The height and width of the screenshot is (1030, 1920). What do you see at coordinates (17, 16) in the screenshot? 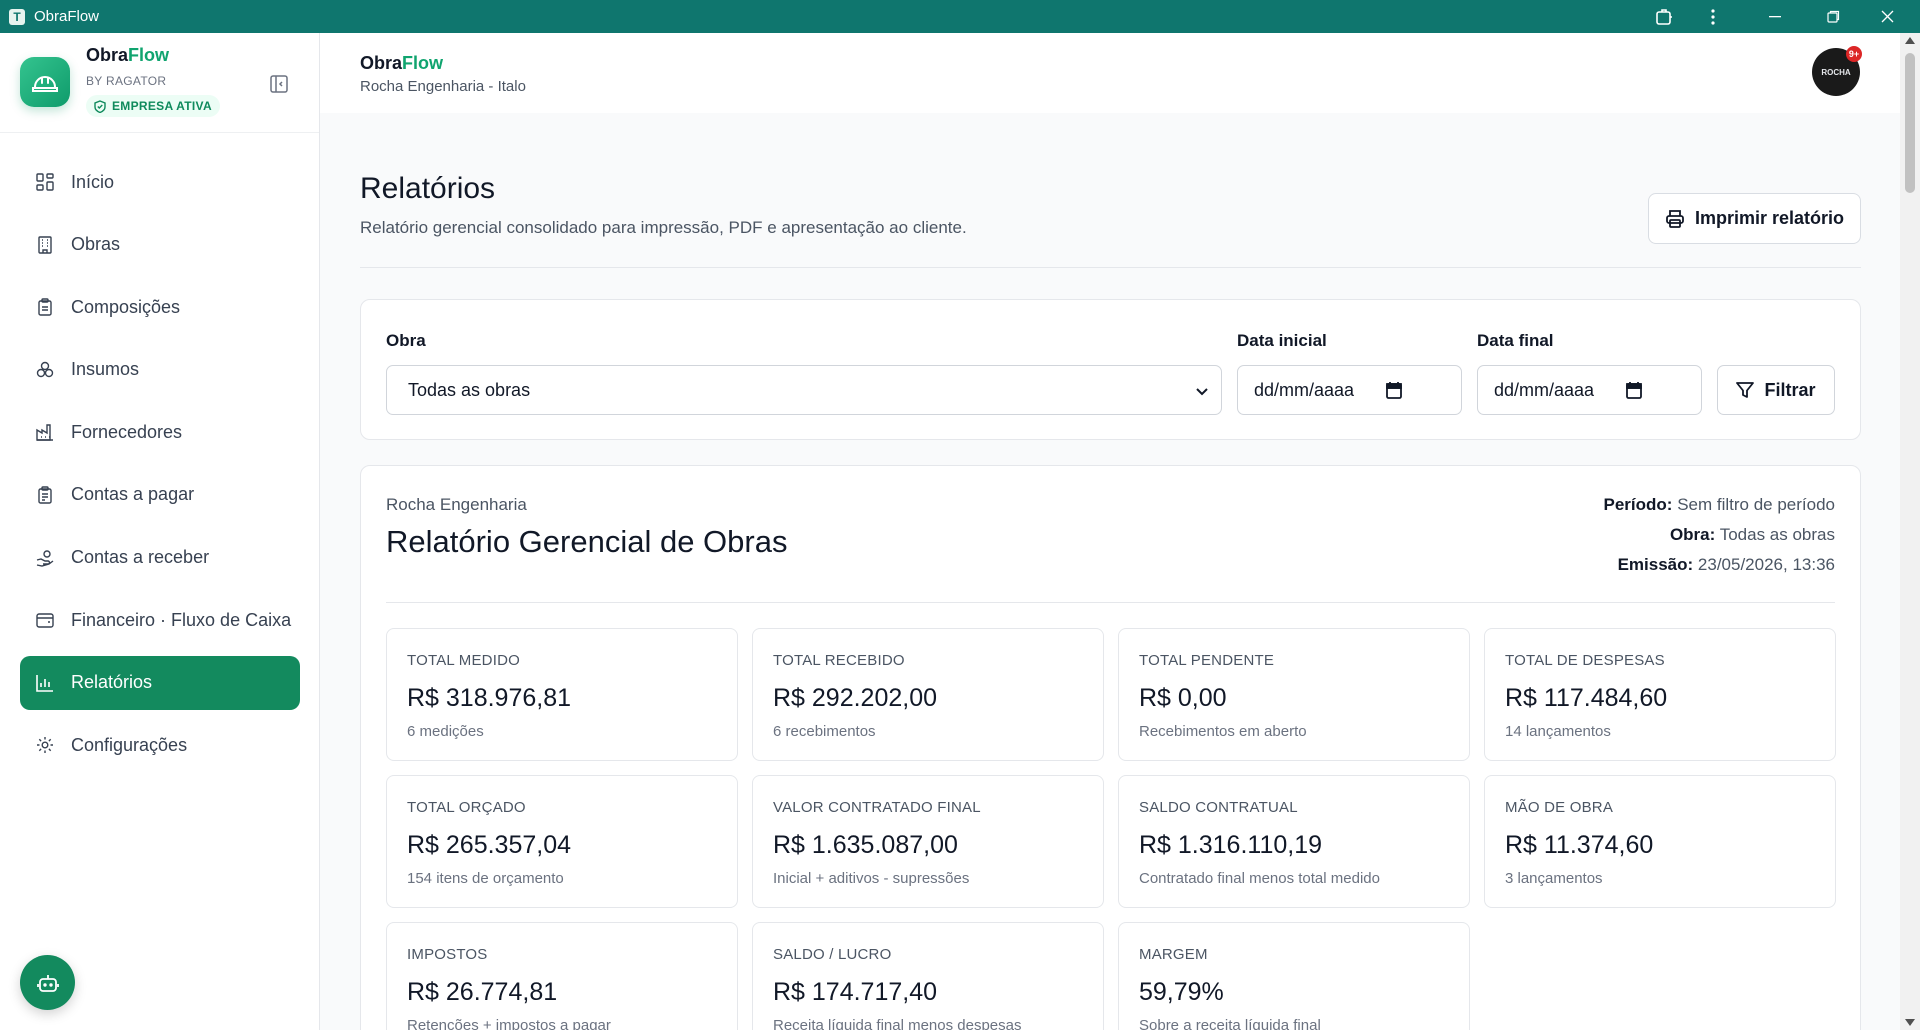
I see `app-logo-icon: T` at bounding box center [17, 16].